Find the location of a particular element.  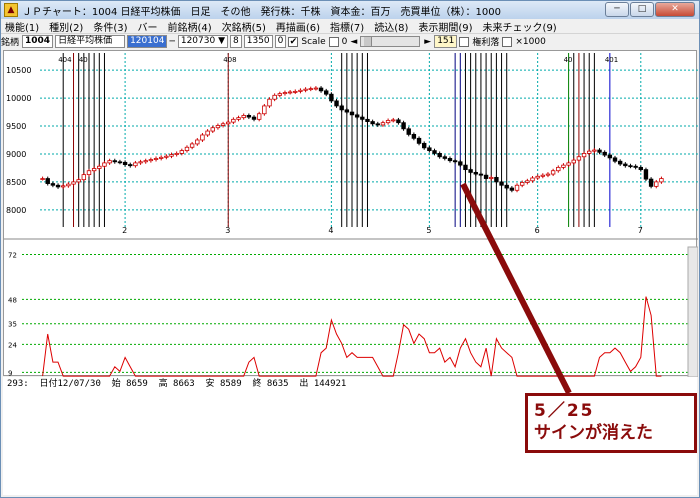

menu-load: 読込(8) is located at coordinates (391, 26).